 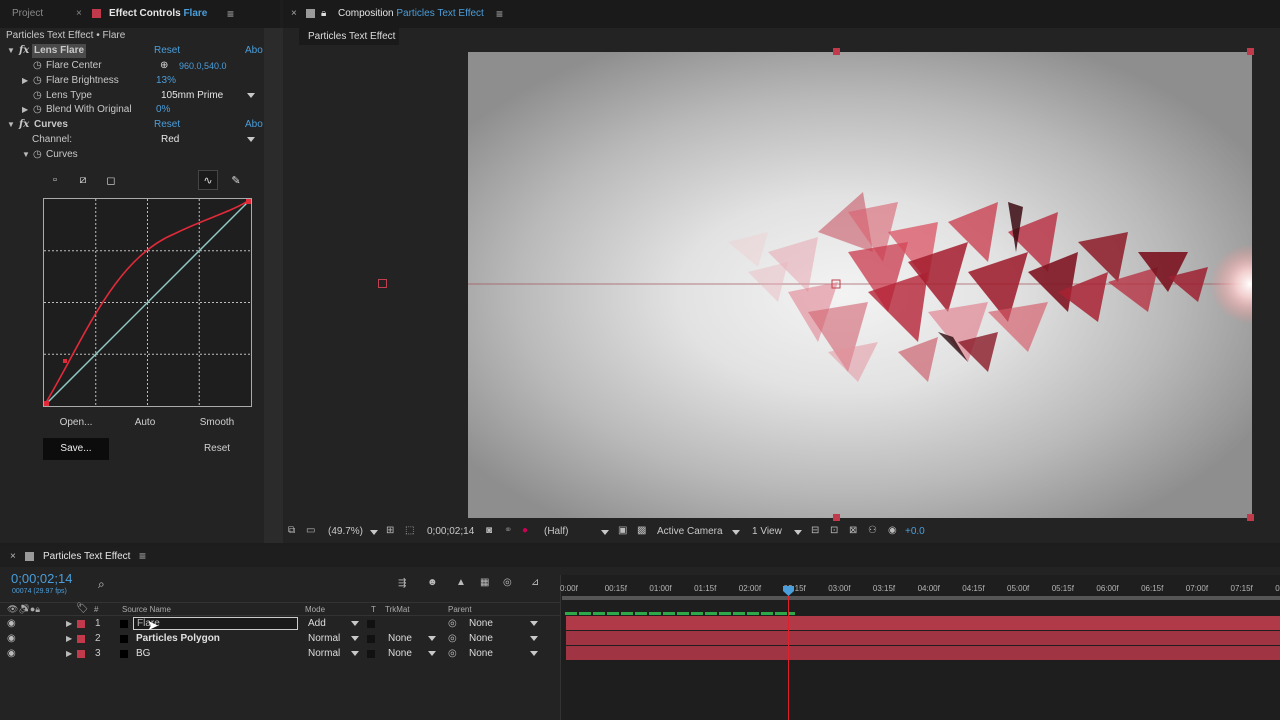 I want to click on lens-flare-about: Abo, so click(x=254, y=51).